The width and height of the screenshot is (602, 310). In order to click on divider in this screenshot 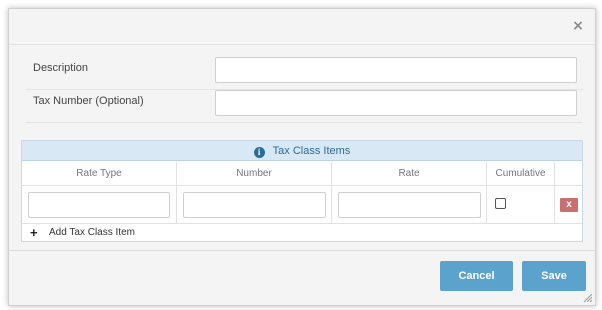, I will do `click(304, 122)`.